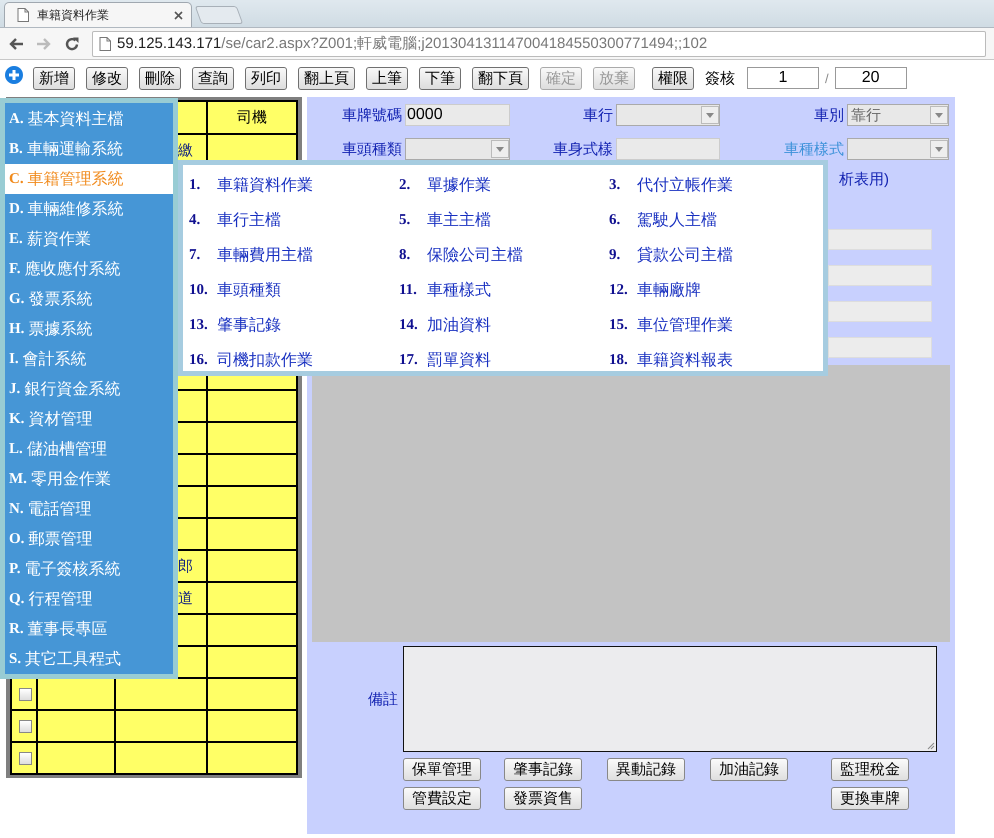  I want to click on remark-label: 備註, so click(383, 699).